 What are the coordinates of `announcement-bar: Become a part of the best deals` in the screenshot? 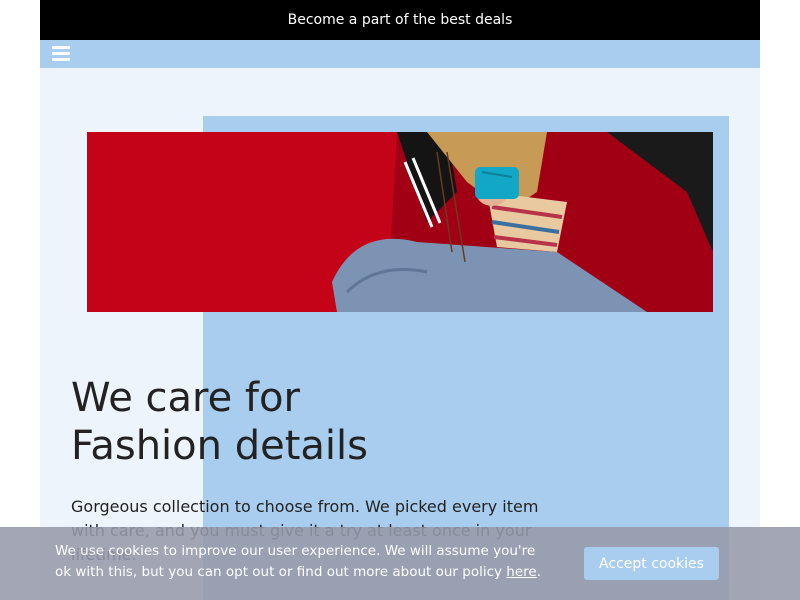 It's located at (400, 20).